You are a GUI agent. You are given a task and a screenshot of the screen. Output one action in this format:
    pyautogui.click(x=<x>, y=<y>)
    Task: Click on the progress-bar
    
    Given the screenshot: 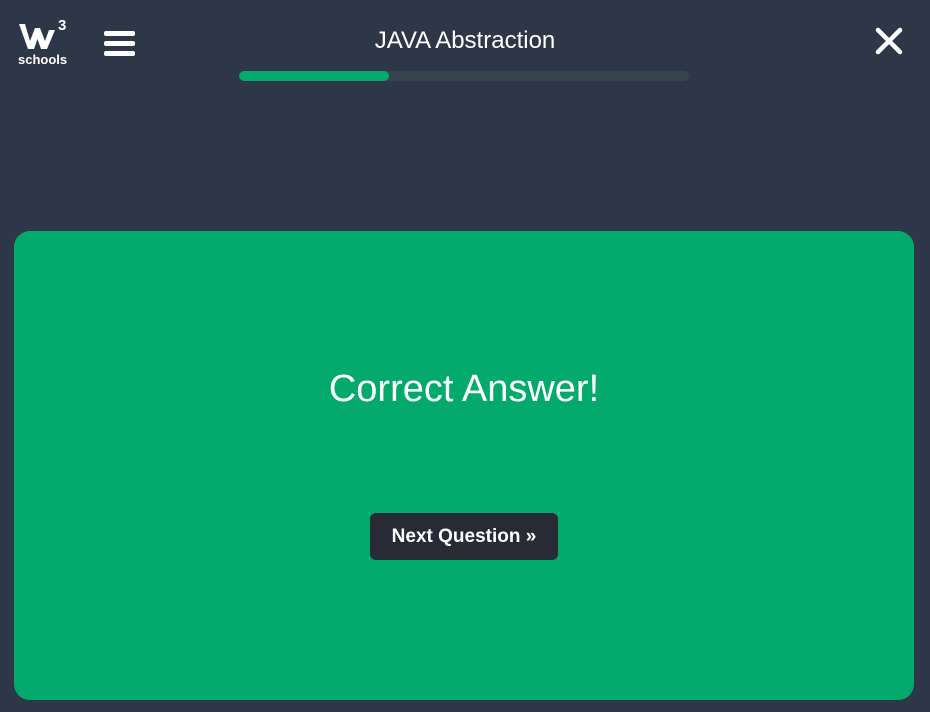 What is the action you would take?
    pyautogui.click(x=464, y=76)
    